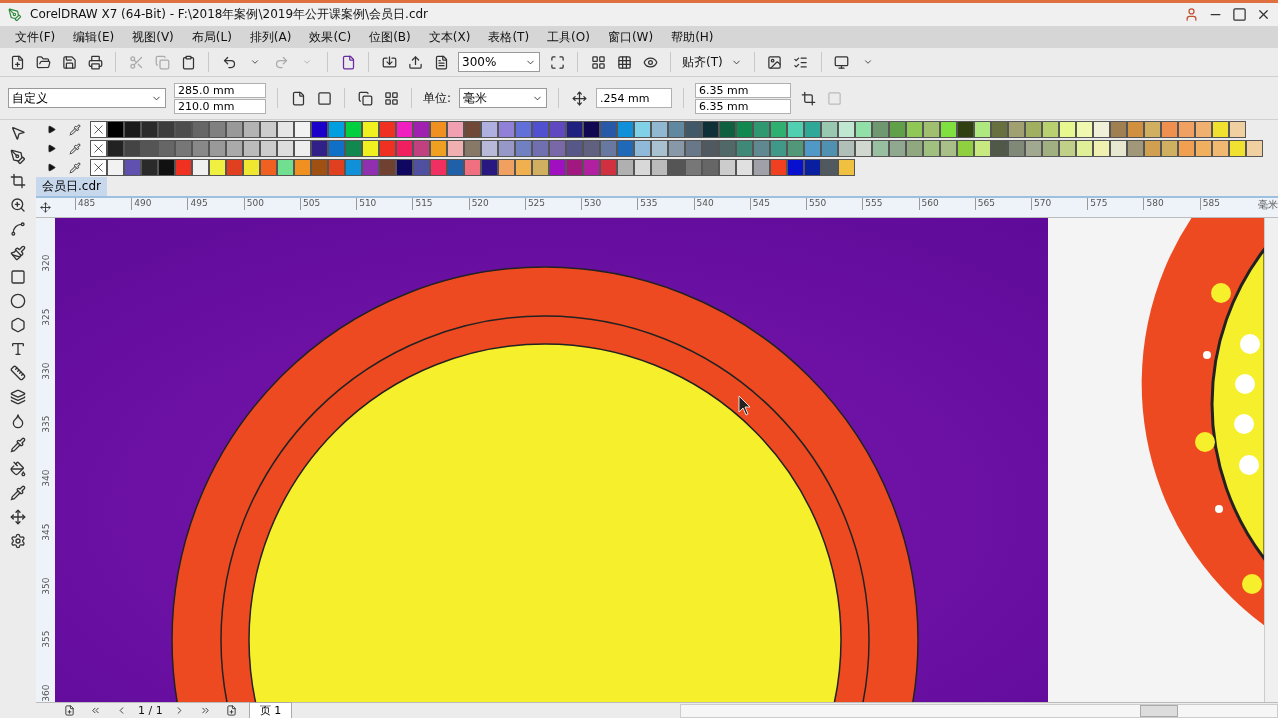  Describe the element at coordinates (1171, 204) in the screenshot. I see `ruler-label: 580` at that location.